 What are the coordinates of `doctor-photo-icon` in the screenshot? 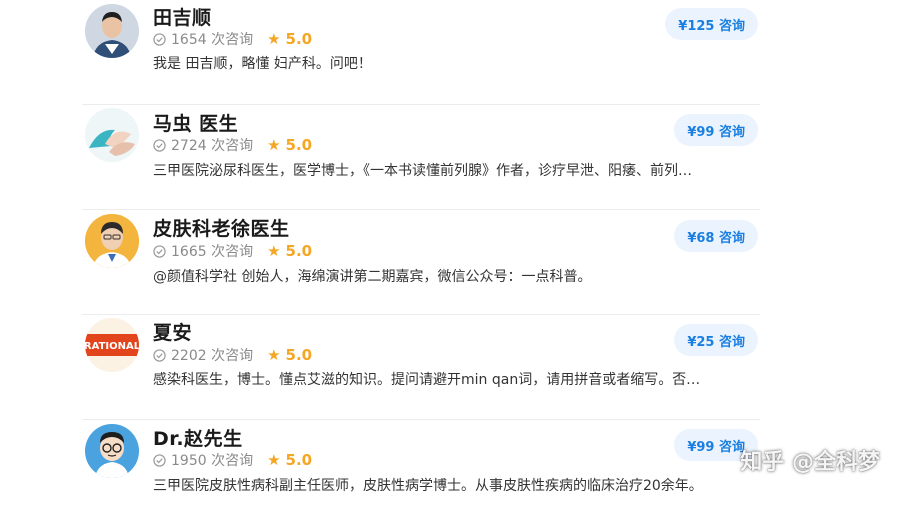 It's located at (112, 31).